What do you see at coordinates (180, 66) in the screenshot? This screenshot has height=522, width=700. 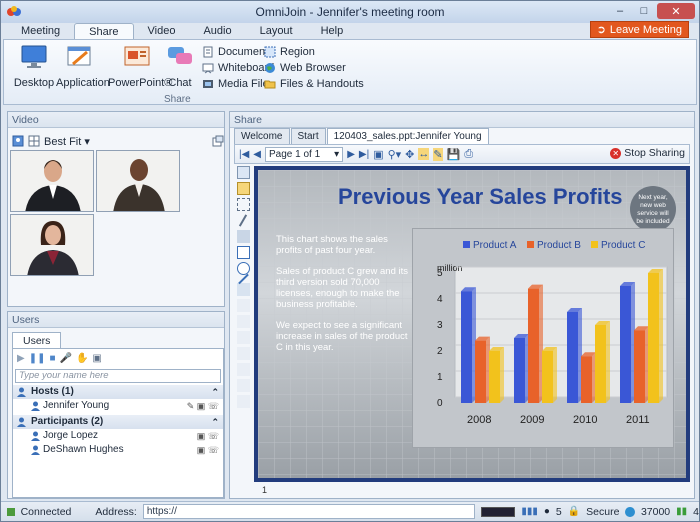 I see `chat-button: Chat` at bounding box center [180, 66].